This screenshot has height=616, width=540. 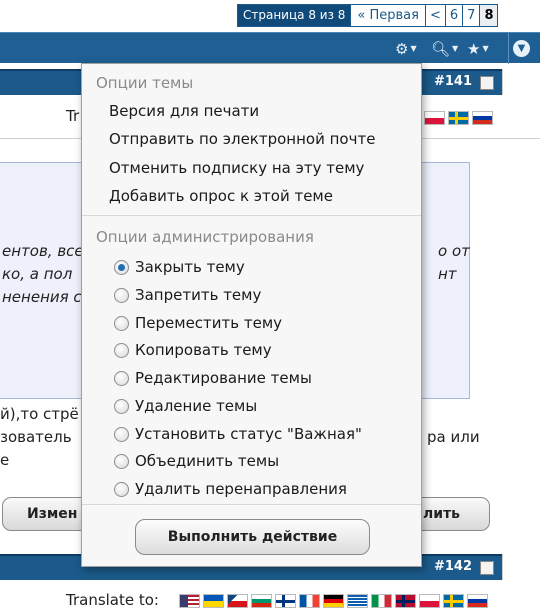 What do you see at coordinates (145, 83) in the screenshot?
I see `thread-options-heading: Опции темы` at bounding box center [145, 83].